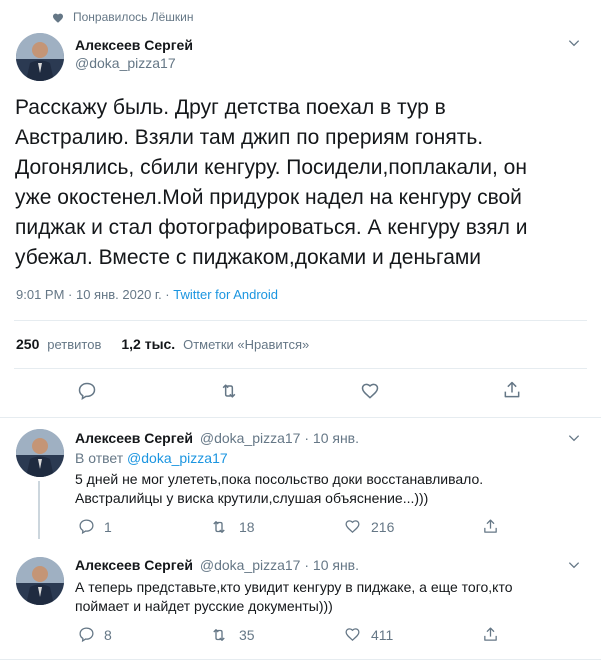 Image resolution: width=601 pixels, height=660 pixels. I want to click on reply-to-link: @doka_pizza17, so click(177, 458).